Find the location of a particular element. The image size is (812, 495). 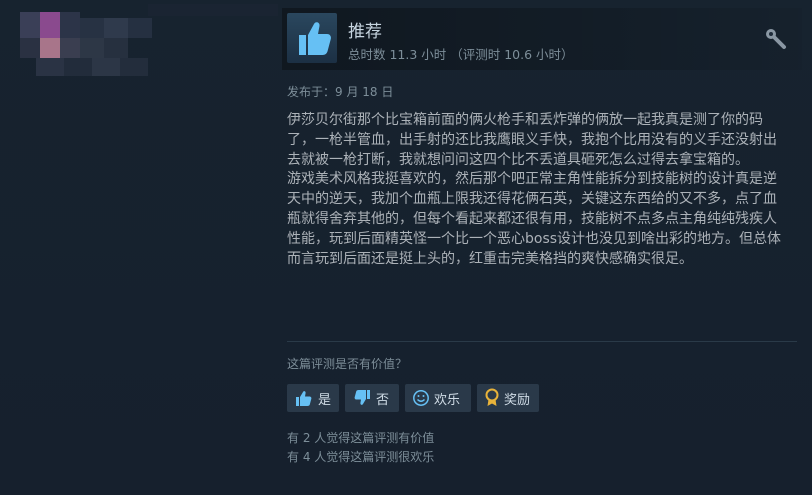

author-avatar-blurred is located at coordinates (140, 55).